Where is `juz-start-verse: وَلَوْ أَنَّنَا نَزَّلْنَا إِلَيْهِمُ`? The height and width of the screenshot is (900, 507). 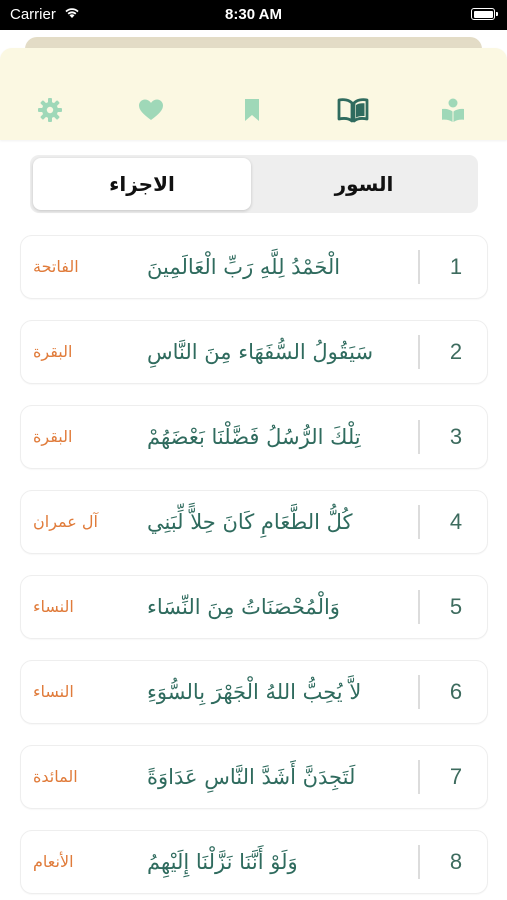 juz-start-verse: وَلَوْ أَنَّنَا نَزَّلْنَا إِلَيْهِمُ is located at coordinates (222, 861).